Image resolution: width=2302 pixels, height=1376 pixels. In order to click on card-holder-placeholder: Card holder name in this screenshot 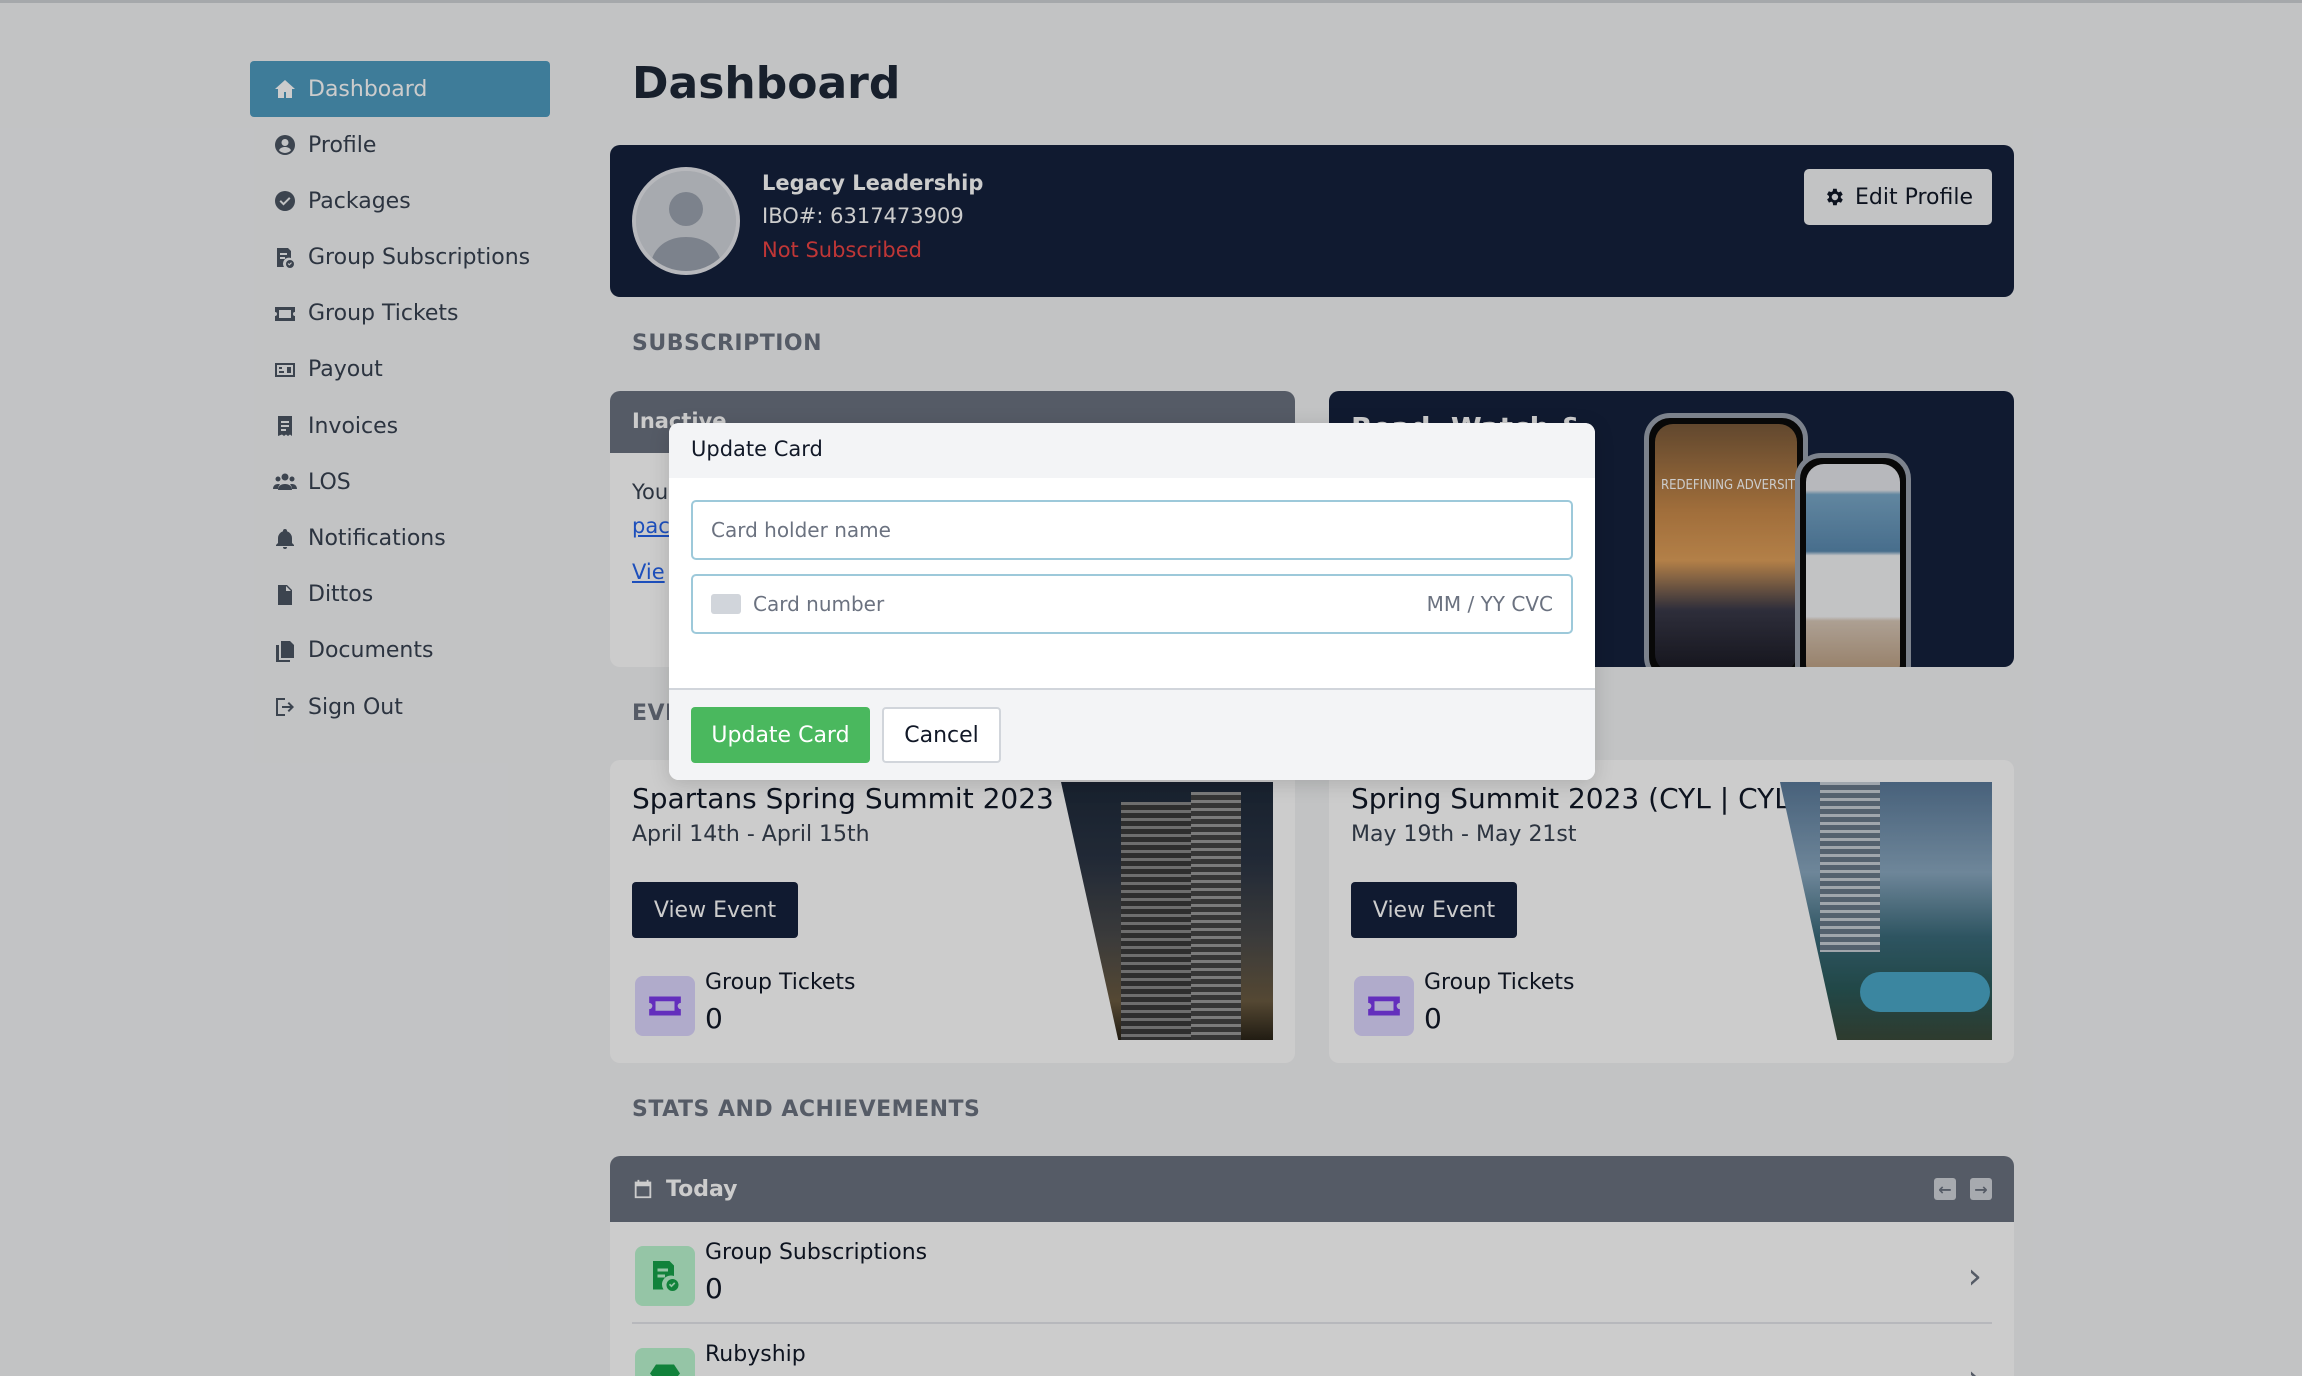, I will do `click(801, 530)`.